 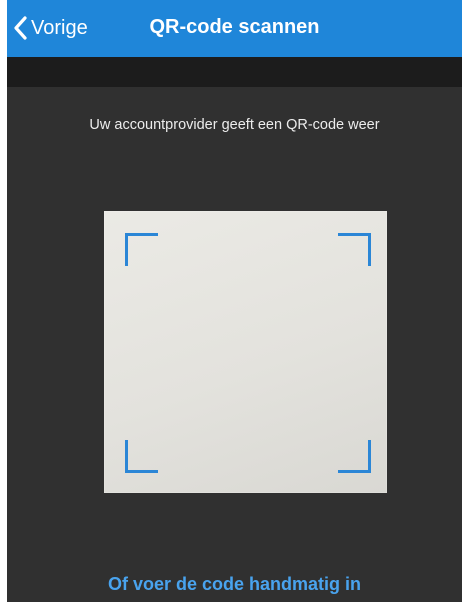 I want to click on back-button-label: Vorige, so click(x=59, y=27).